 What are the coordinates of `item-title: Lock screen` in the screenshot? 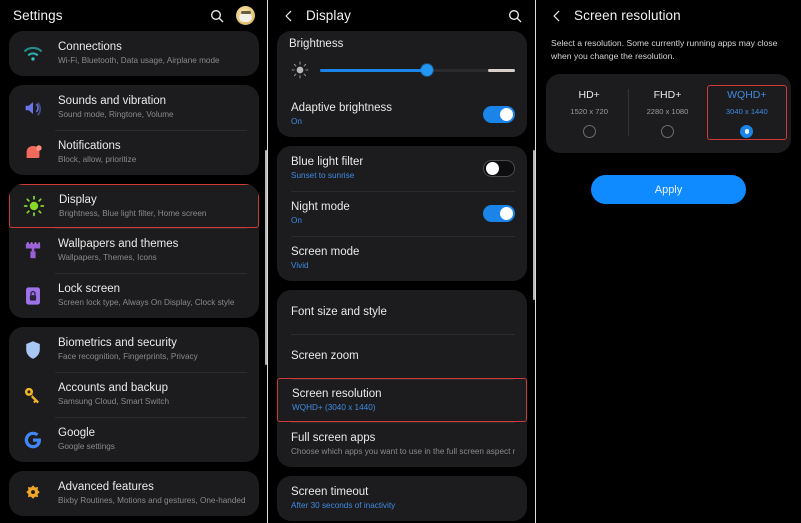 It's located at (89, 289).